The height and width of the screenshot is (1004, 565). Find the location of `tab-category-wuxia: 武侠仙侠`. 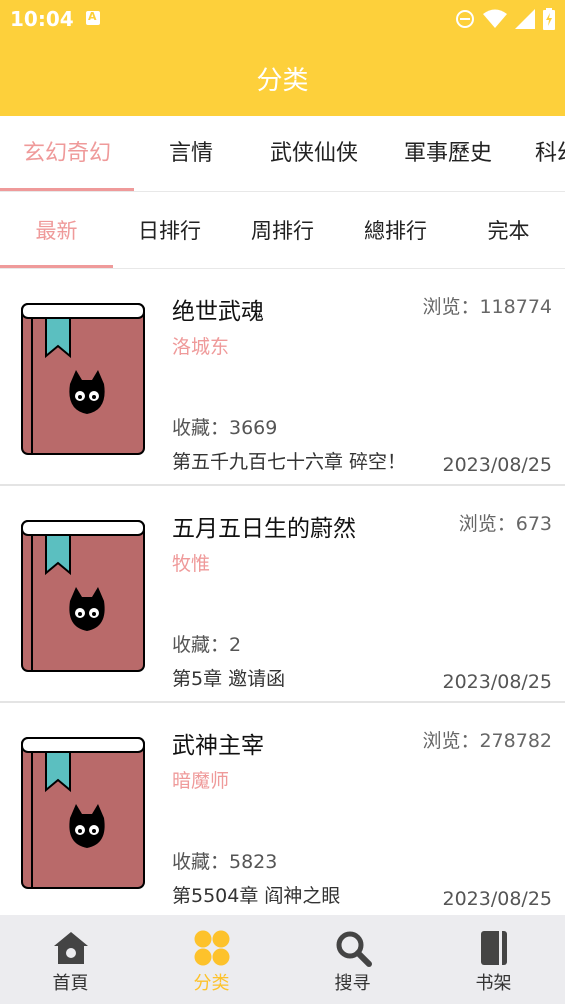

tab-category-wuxia: 武侠仙侠 is located at coordinates (314, 153).